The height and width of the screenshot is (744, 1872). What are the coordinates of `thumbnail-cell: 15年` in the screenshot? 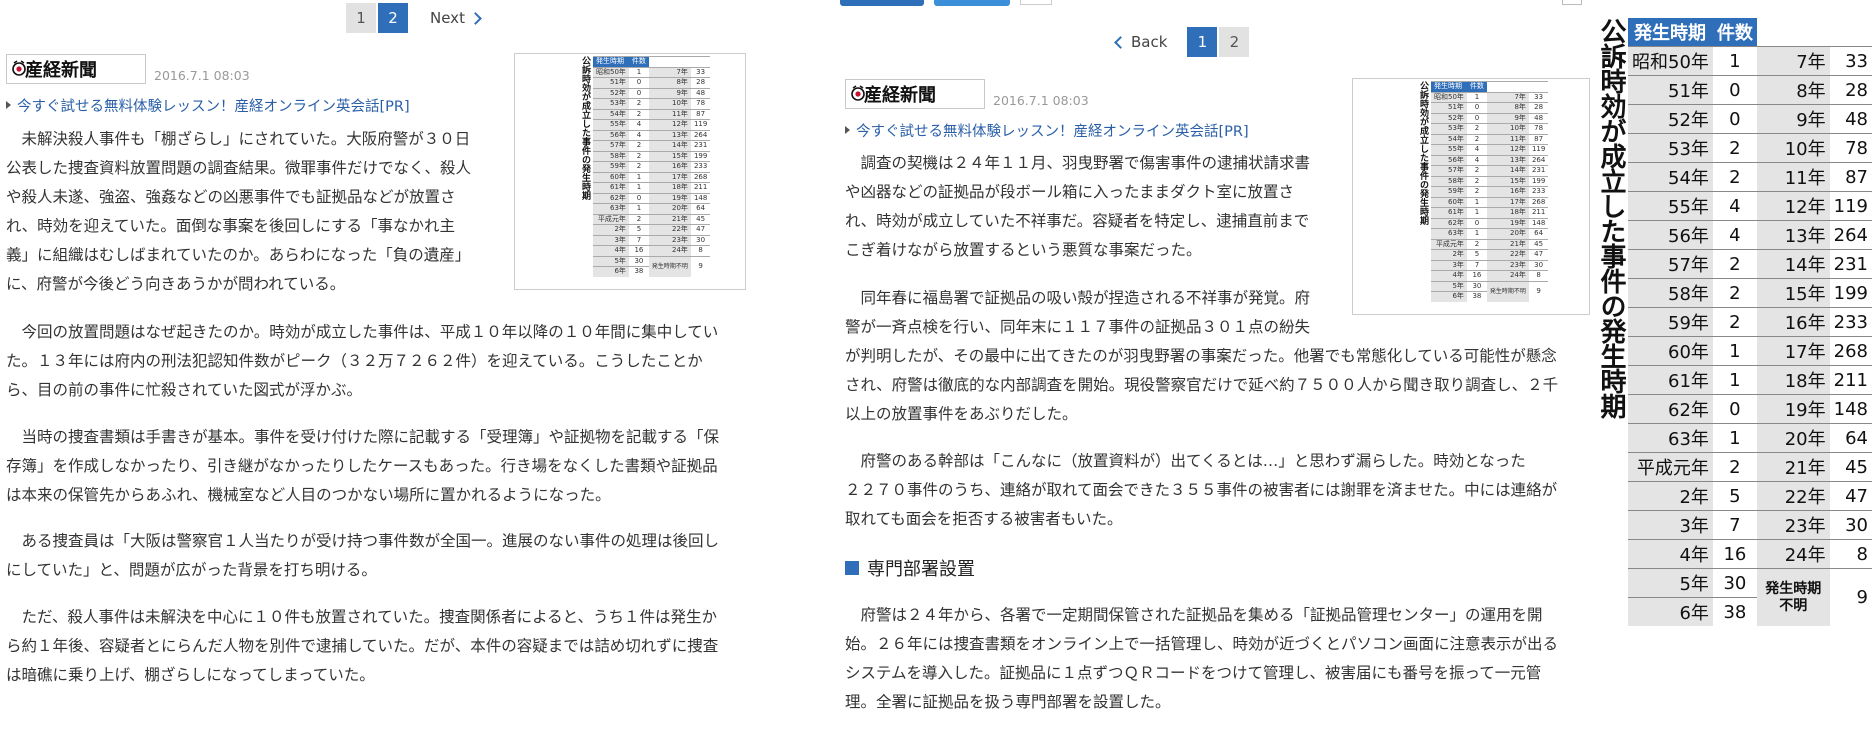 It's located at (669, 156).